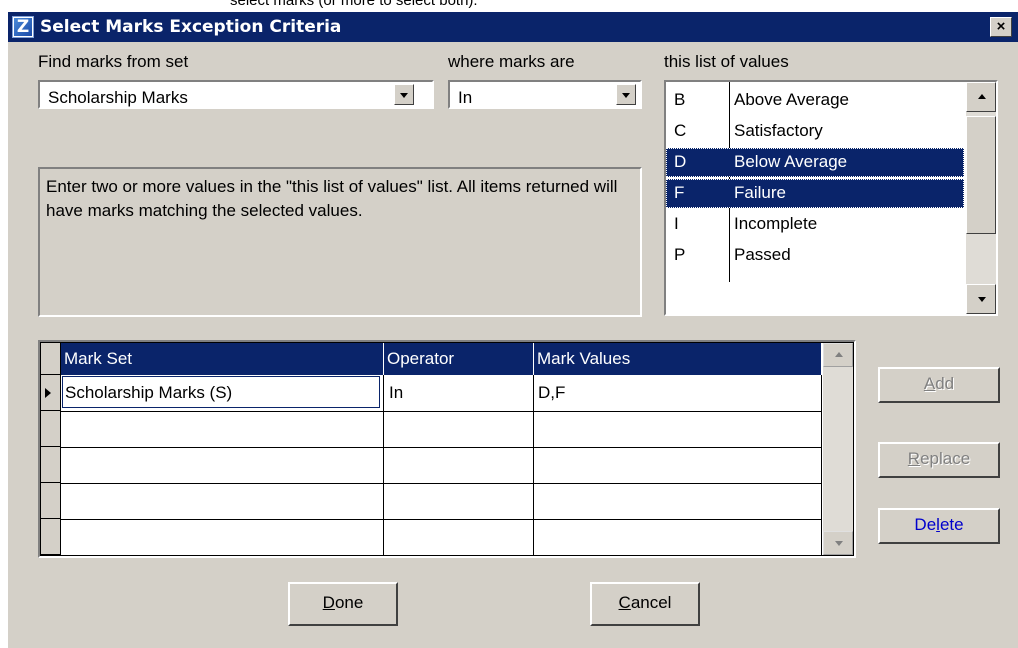 This screenshot has width=1018, height=648. What do you see at coordinates (645, 604) in the screenshot?
I see `cancel-button: Cancel` at bounding box center [645, 604].